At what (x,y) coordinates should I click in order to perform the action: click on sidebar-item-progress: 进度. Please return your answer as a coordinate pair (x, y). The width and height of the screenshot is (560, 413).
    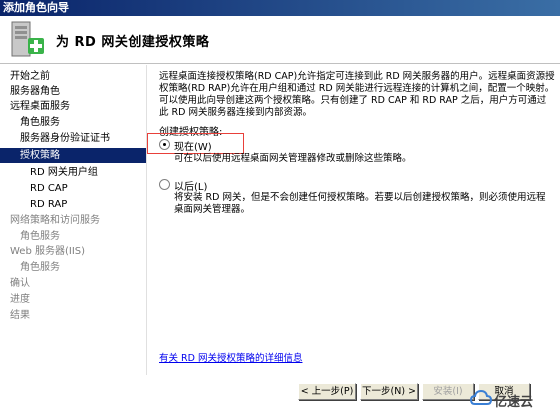
    Looking at the image, I should click on (20, 299).